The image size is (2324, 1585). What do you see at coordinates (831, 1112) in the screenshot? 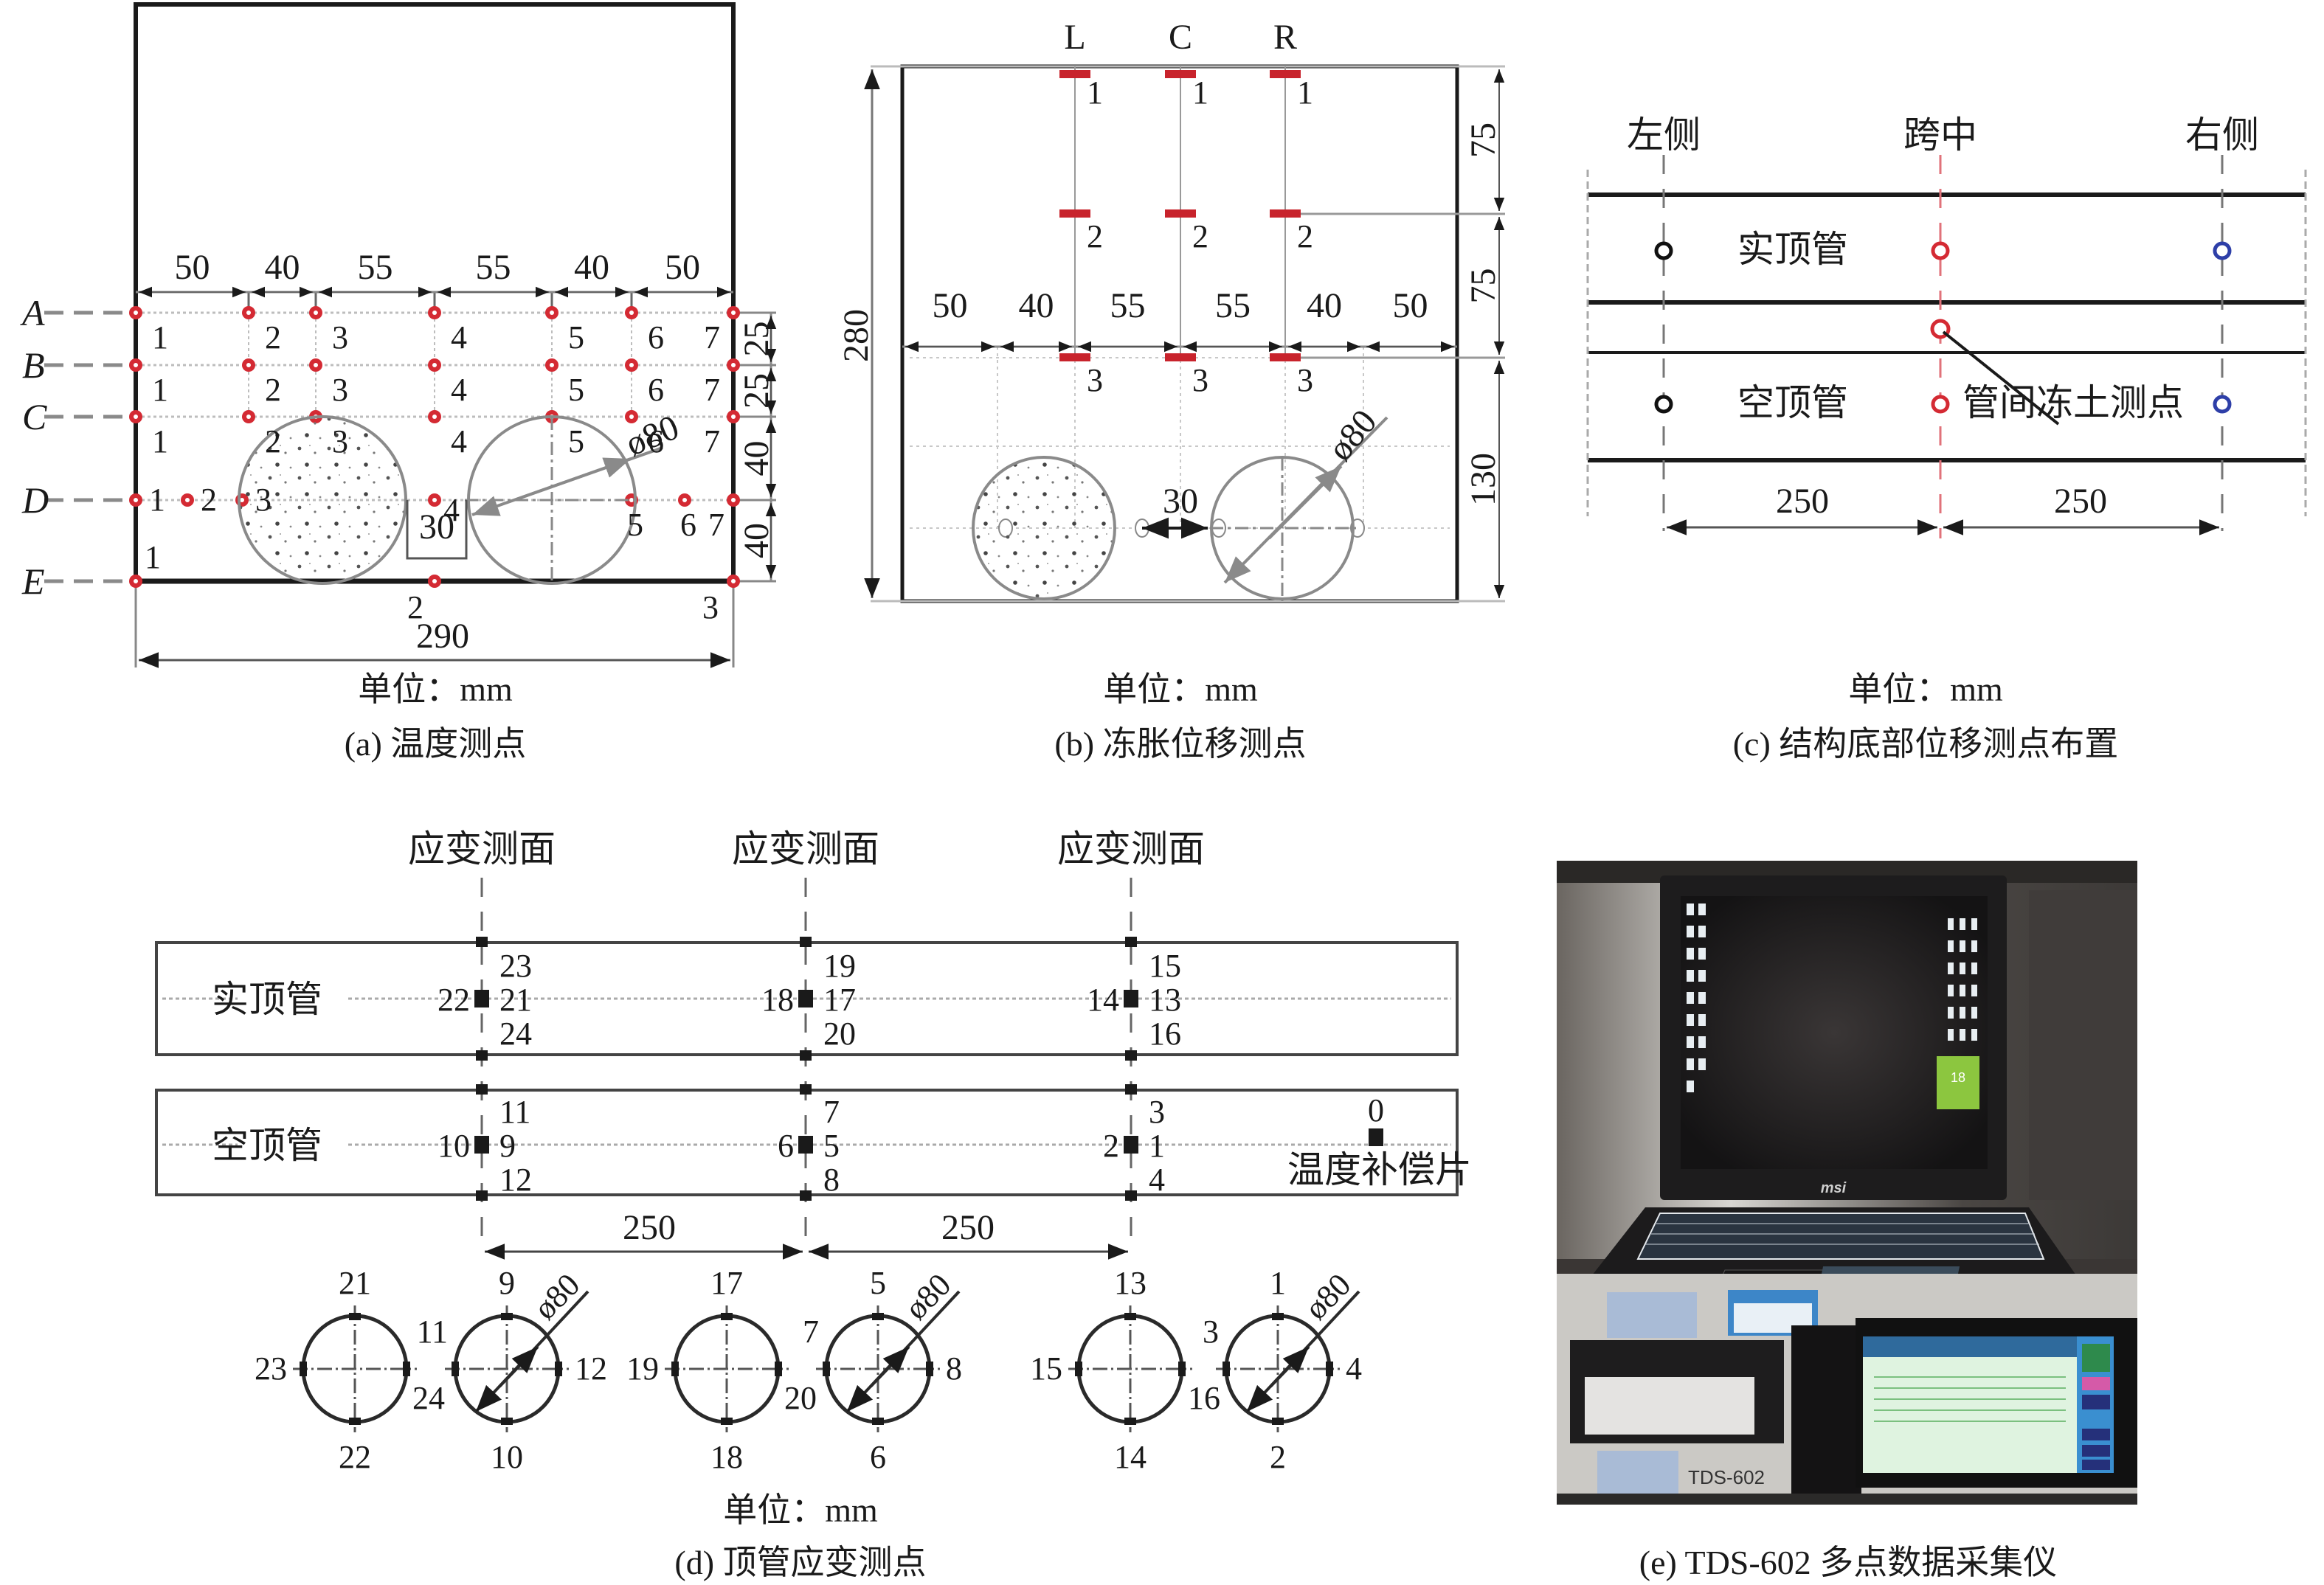
I see `strain-point-label-top: 7` at bounding box center [831, 1112].